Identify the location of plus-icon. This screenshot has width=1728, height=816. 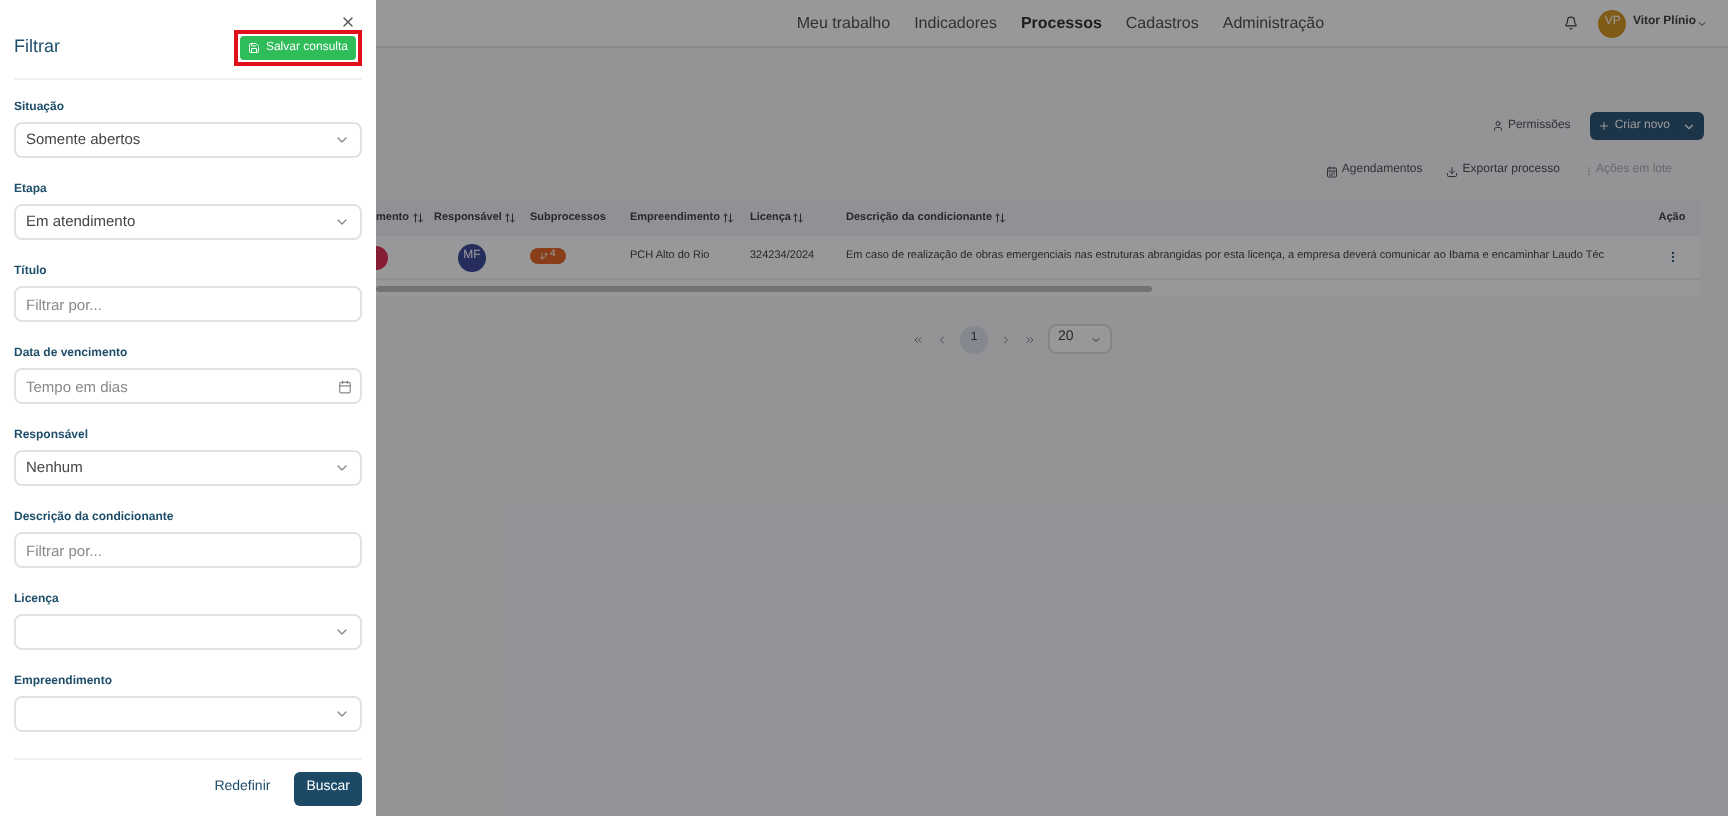
(1604, 126).